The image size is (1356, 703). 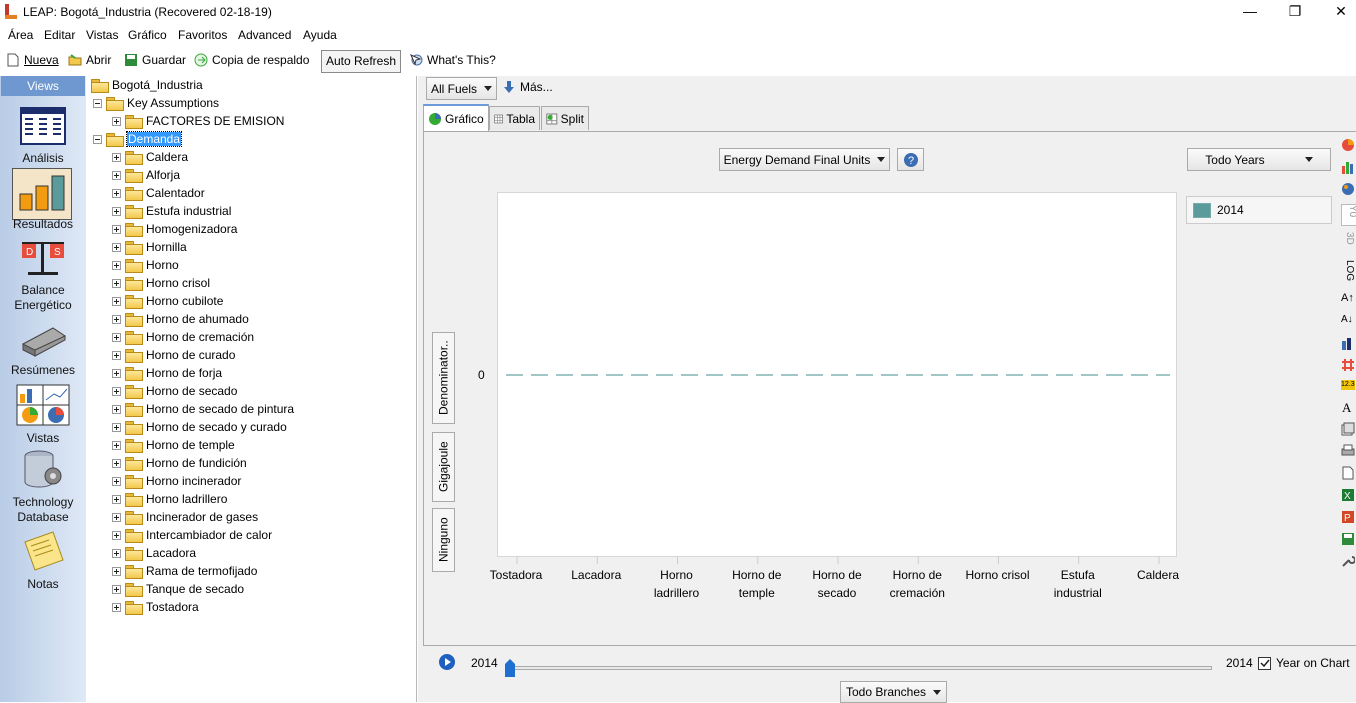 What do you see at coordinates (147, 85) in the screenshot?
I see `tree-root: Bogotá_Industria` at bounding box center [147, 85].